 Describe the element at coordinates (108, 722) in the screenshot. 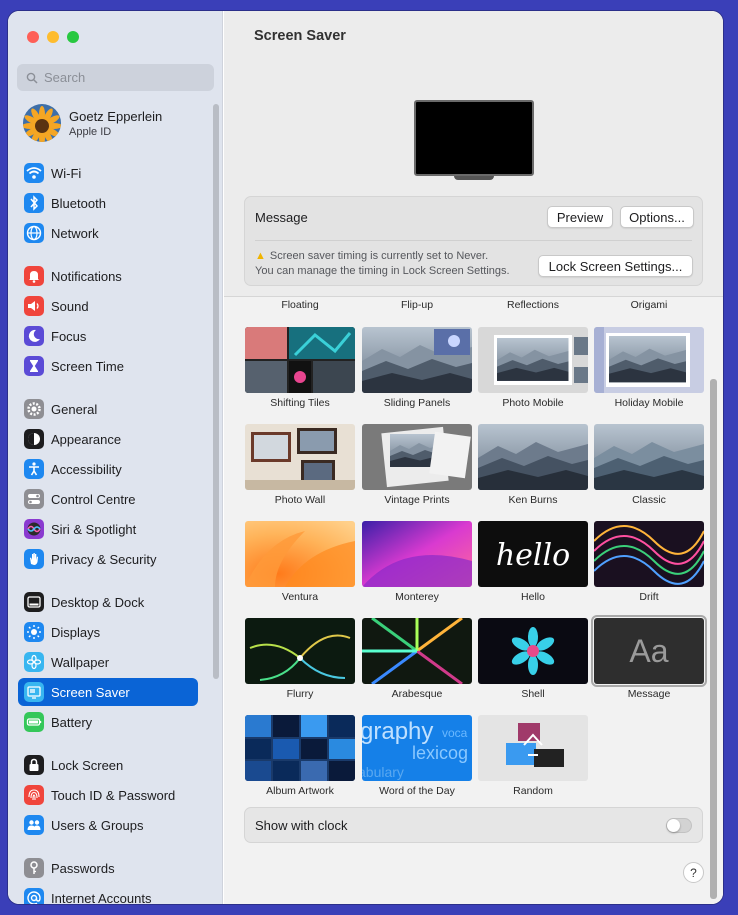

I see `sidebar-item-battery: Battery` at that location.